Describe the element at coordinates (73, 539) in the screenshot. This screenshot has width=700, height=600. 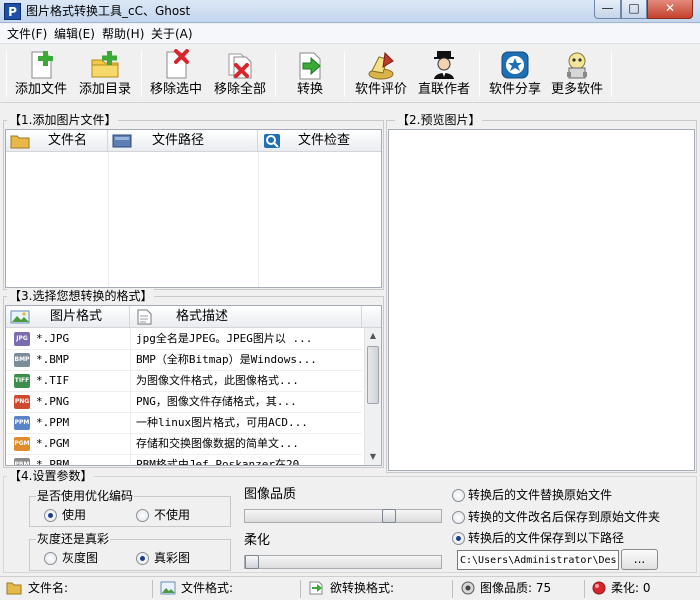
I see `color-mode-title: 灰度还是真彩` at that location.